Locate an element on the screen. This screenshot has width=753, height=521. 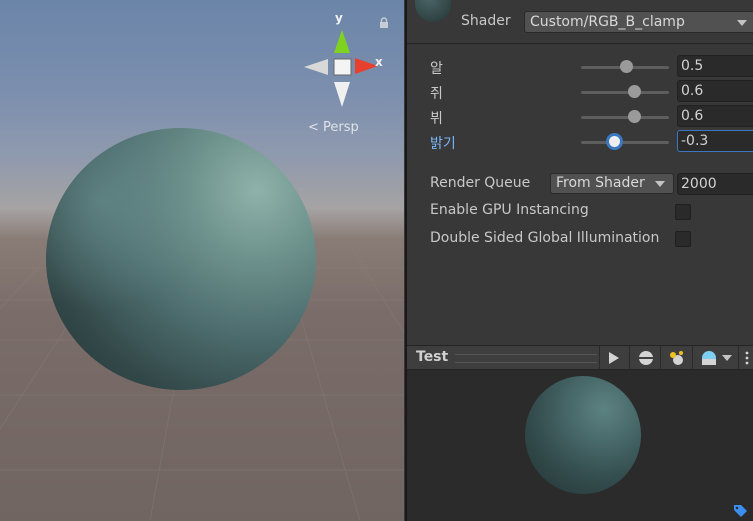
property-row-bwi: 뷔 0.6 is located at coordinates (580, 117).